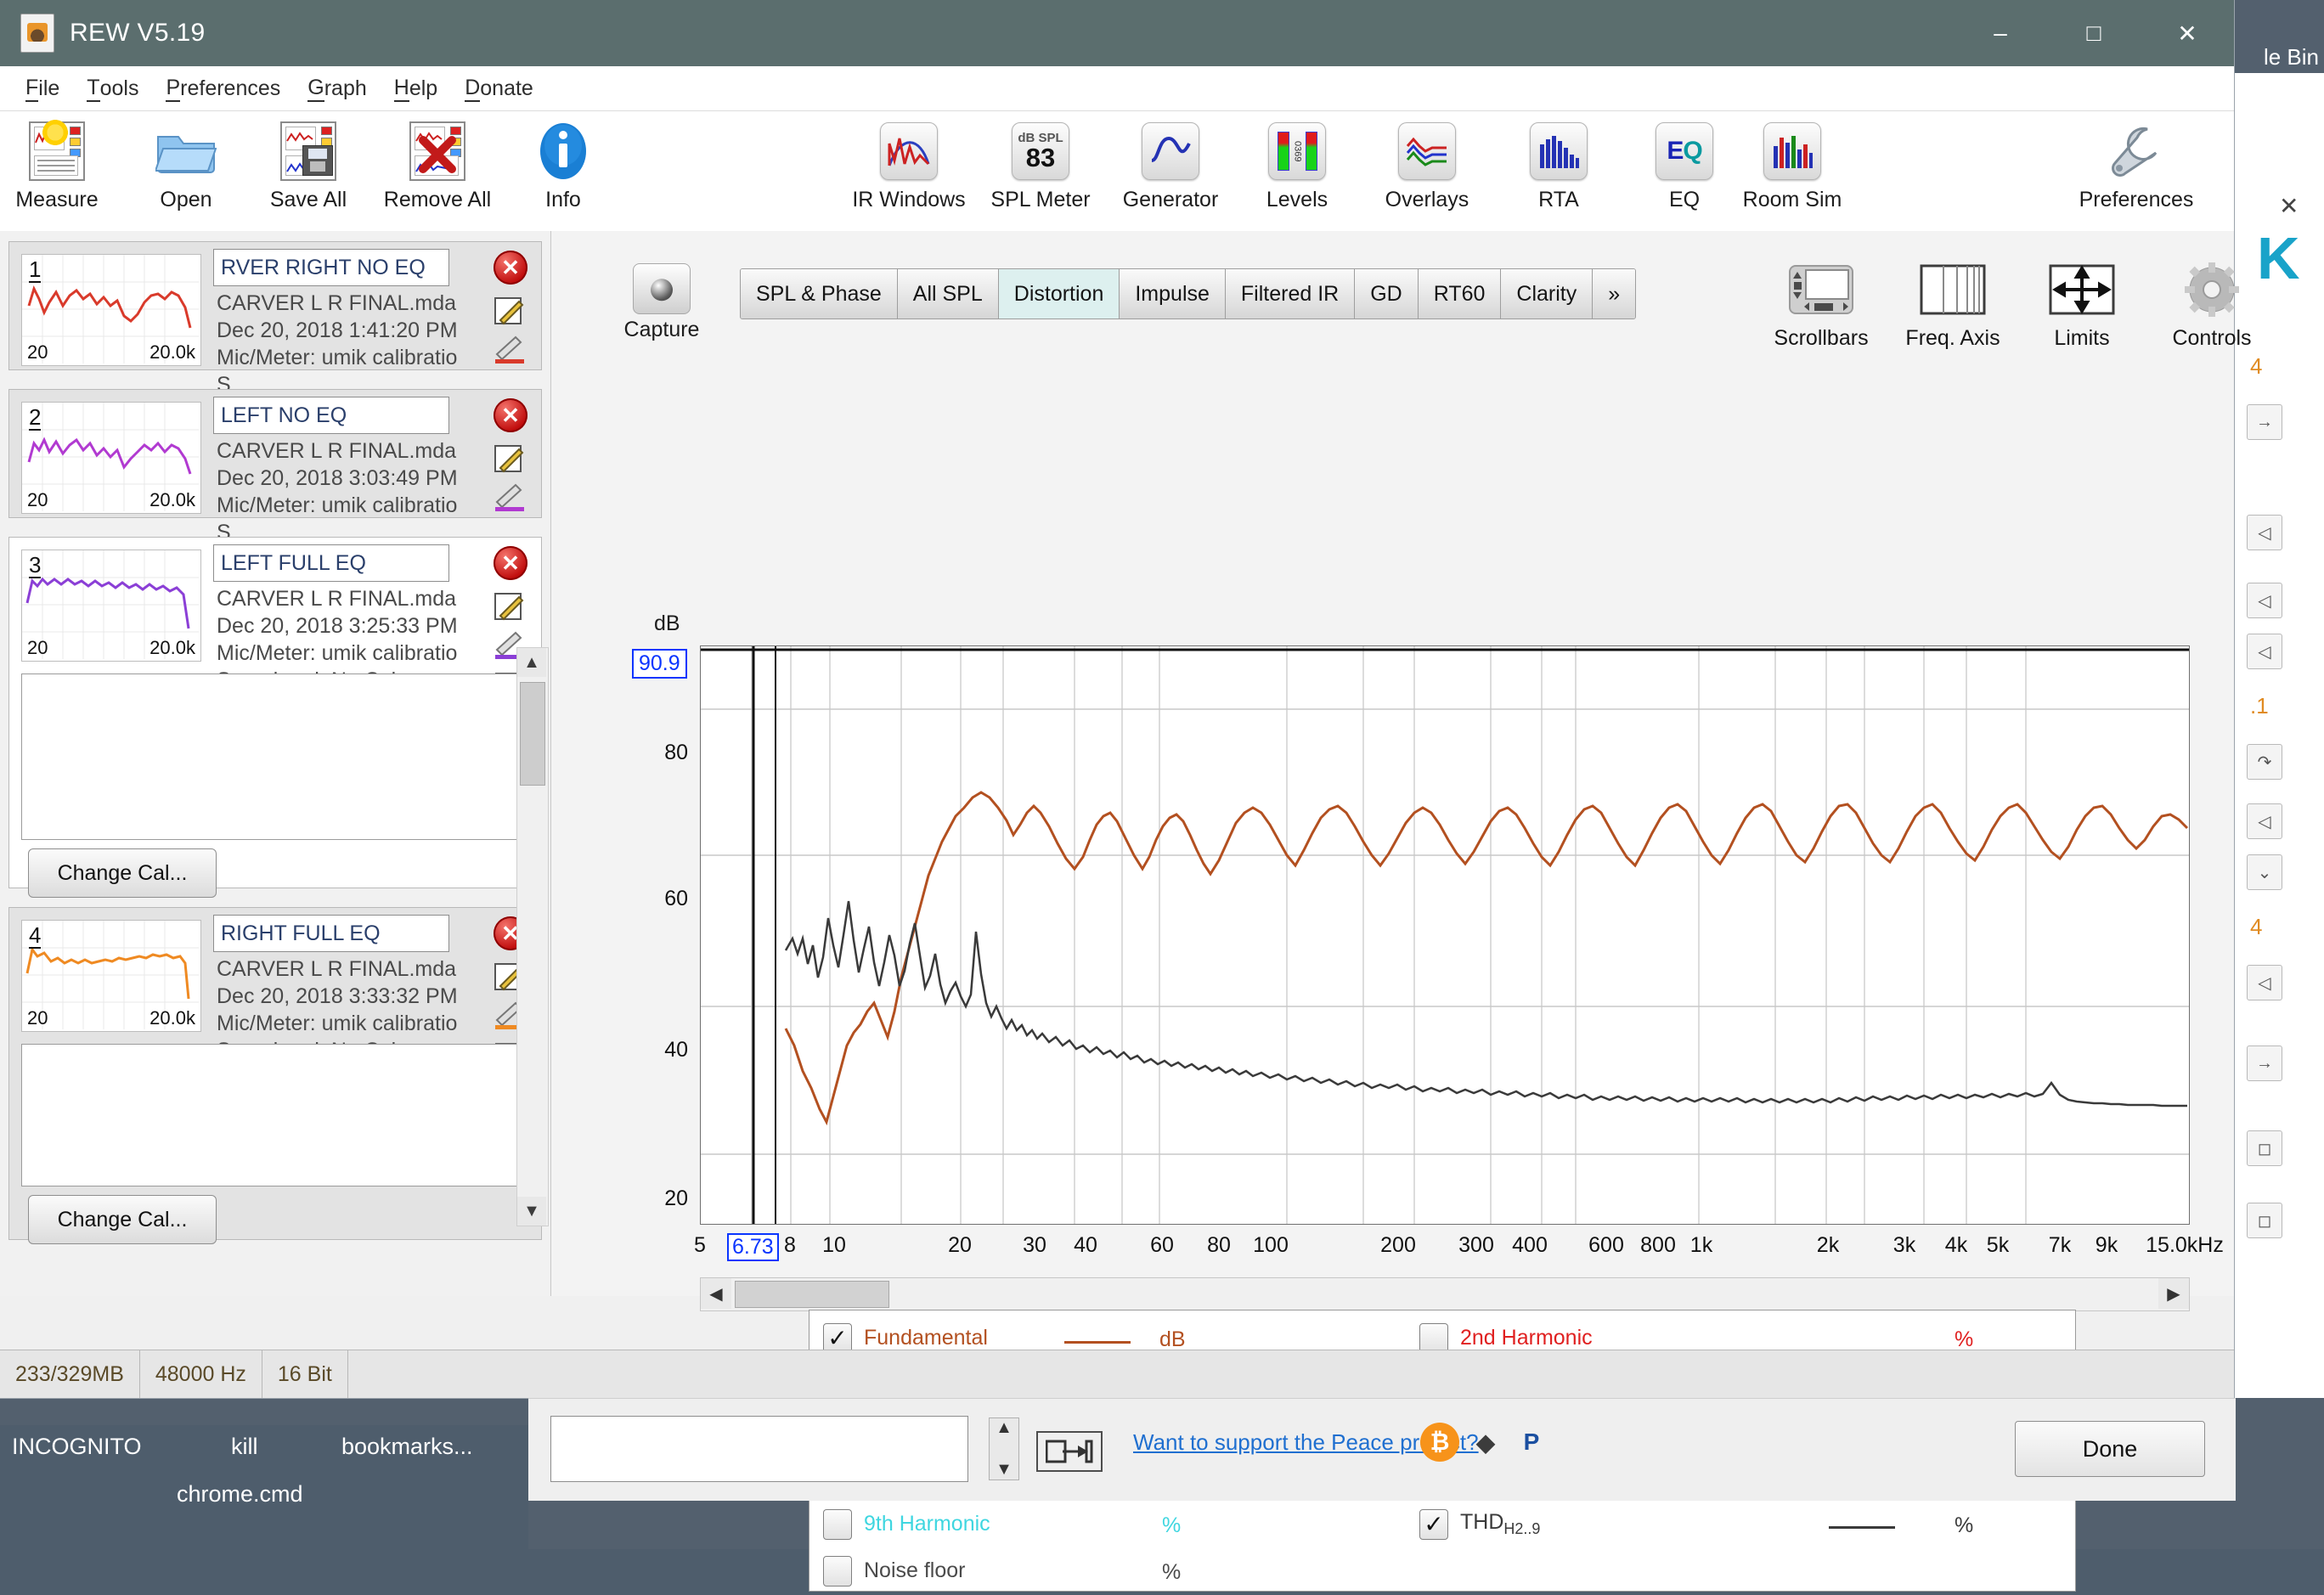 This screenshot has height=1595, width=2324. Describe the element at coordinates (895, 1571) in the screenshot. I see `legend-item-noise-floor: Noise floor` at that location.